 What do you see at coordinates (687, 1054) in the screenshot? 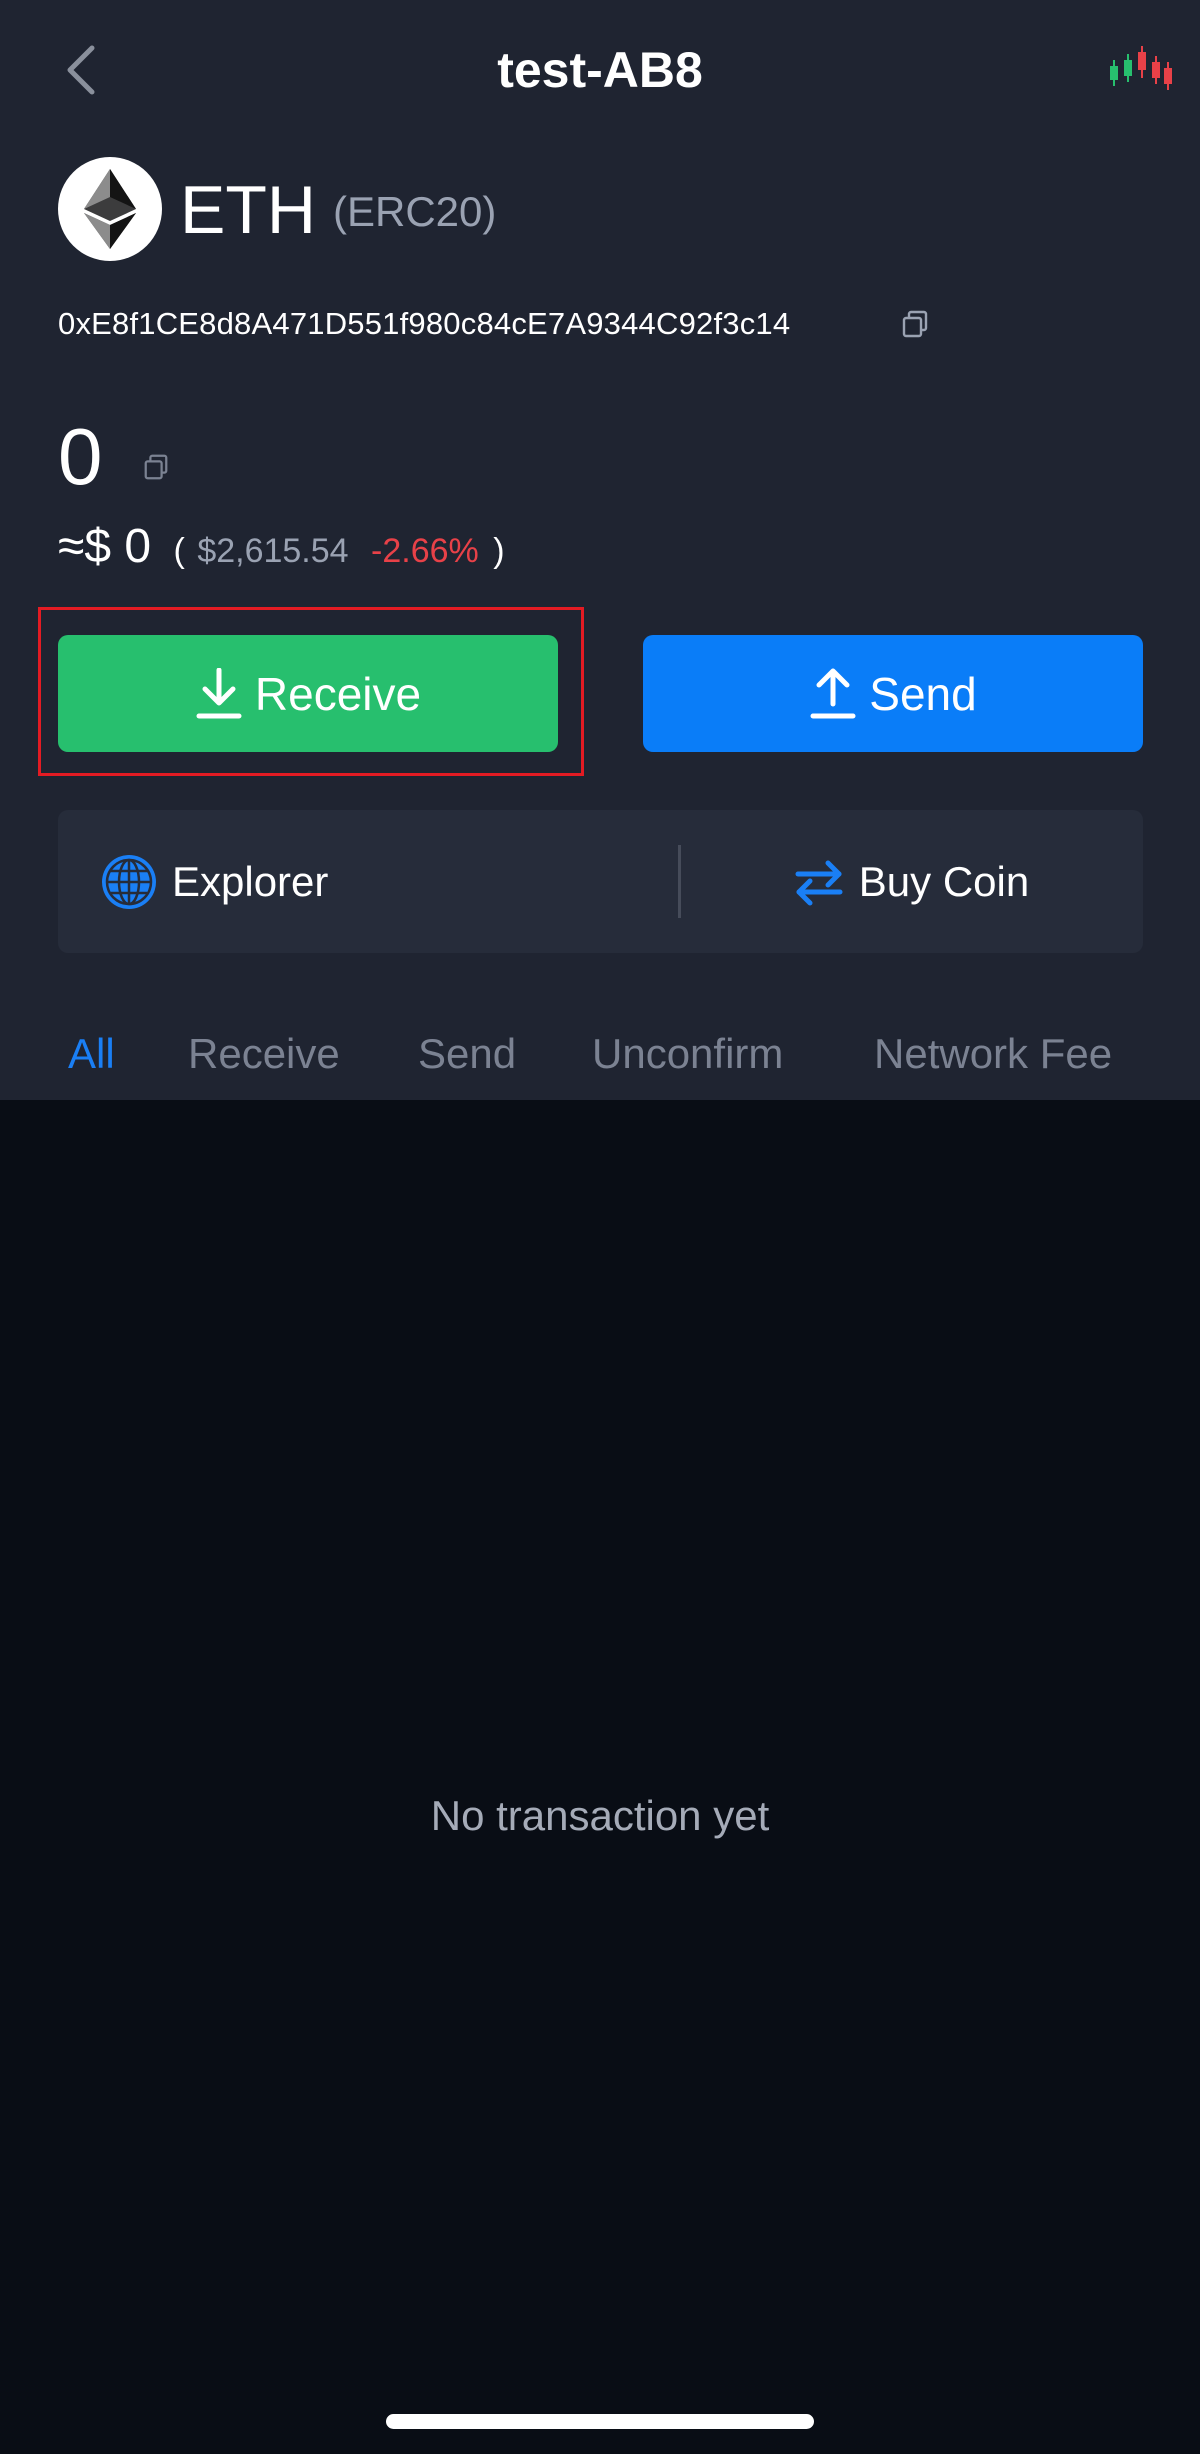
I see `tab-unconfirm: Unconfirm` at bounding box center [687, 1054].